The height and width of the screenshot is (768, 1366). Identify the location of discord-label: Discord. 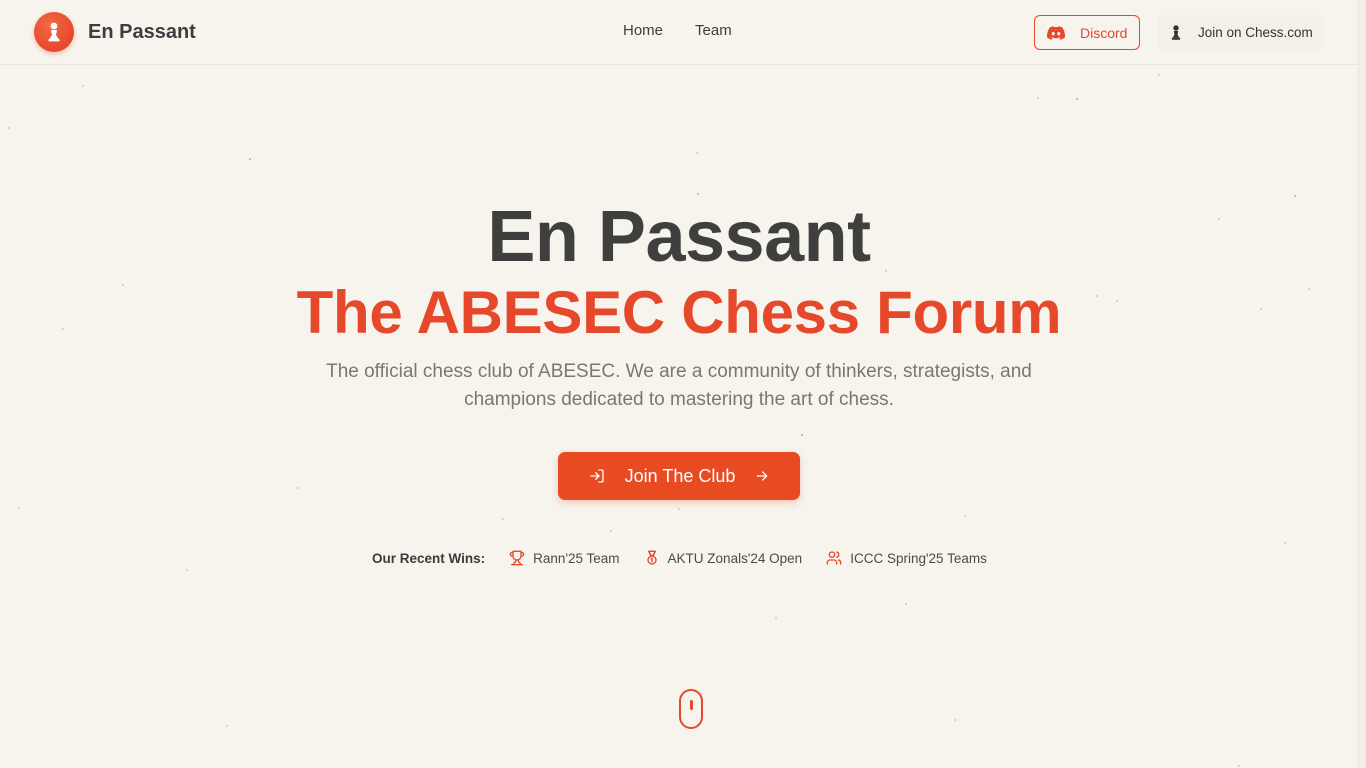
(1104, 32).